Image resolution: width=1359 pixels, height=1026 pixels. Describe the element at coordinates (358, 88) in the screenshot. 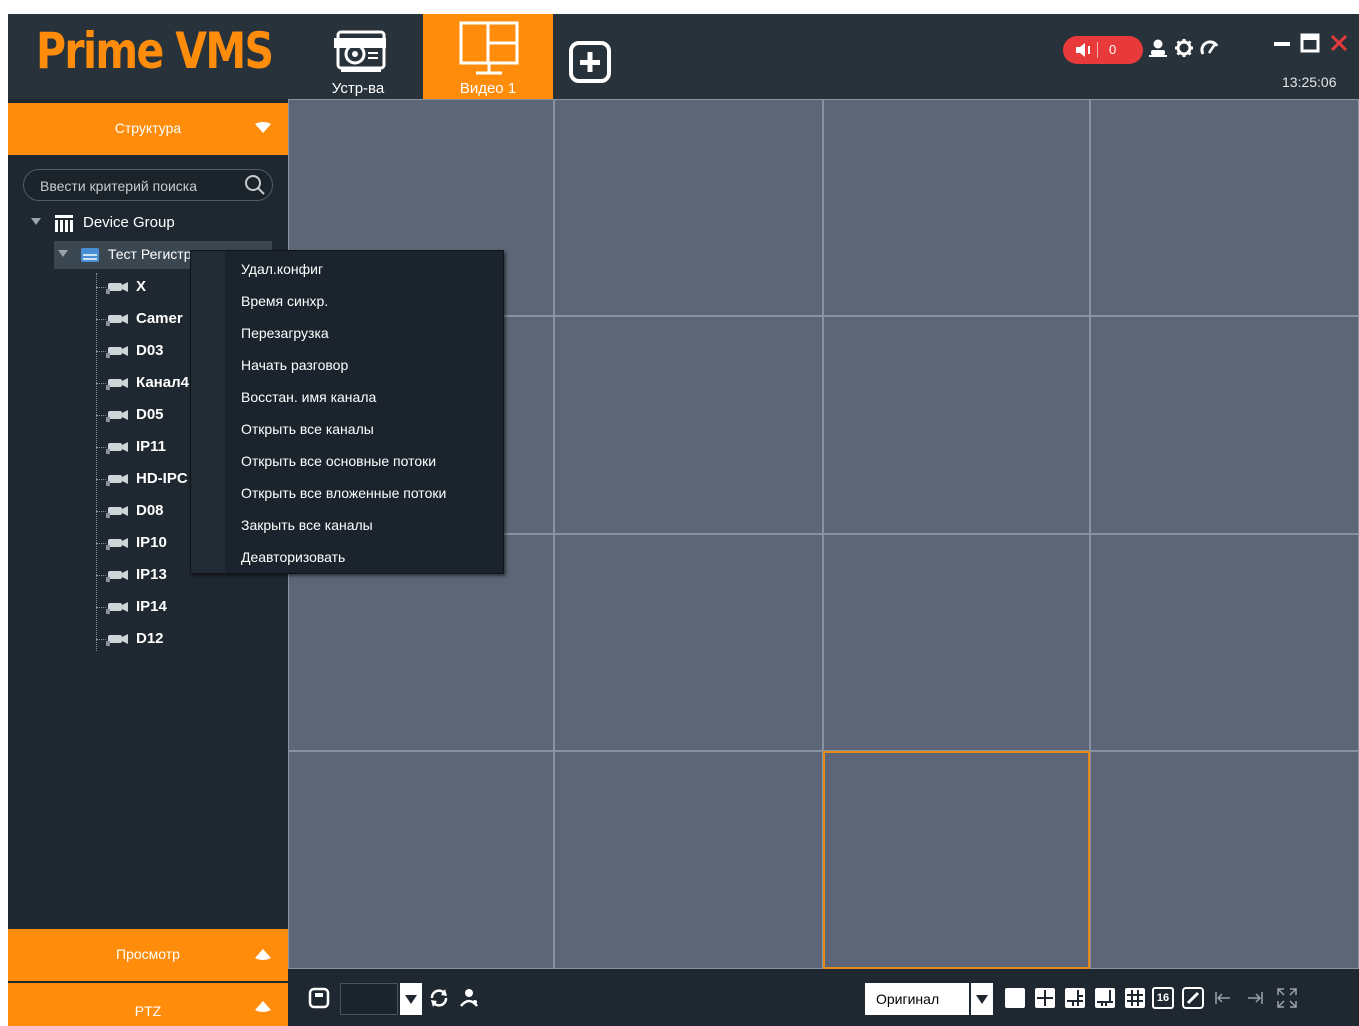

I see `tab-devices-label: Устр-ва` at that location.